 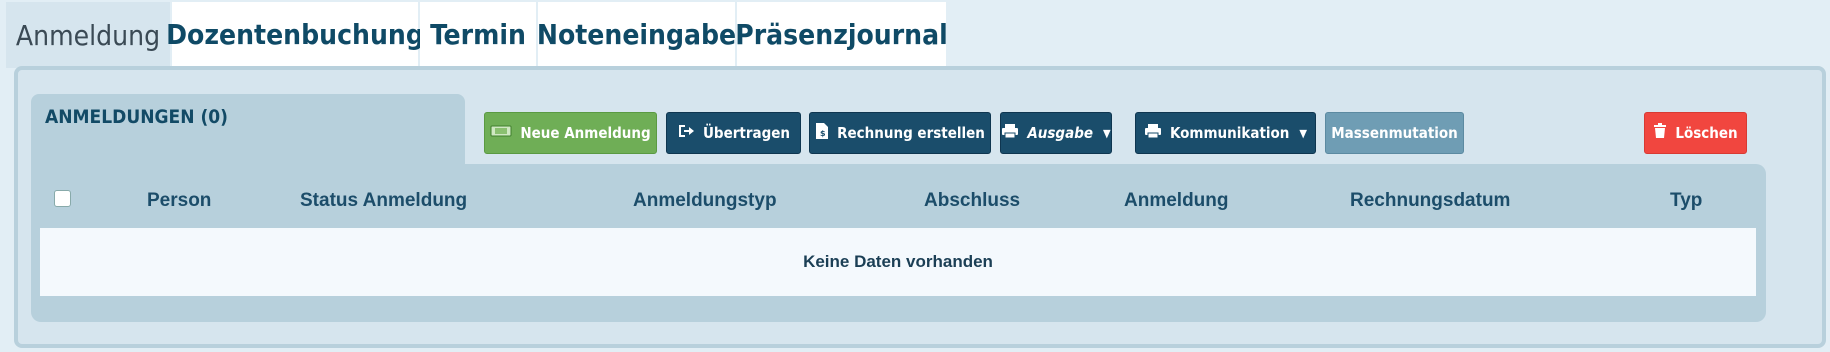 I want to click on column-header-registration: Anmeldung, so click(x=1176, y=201).